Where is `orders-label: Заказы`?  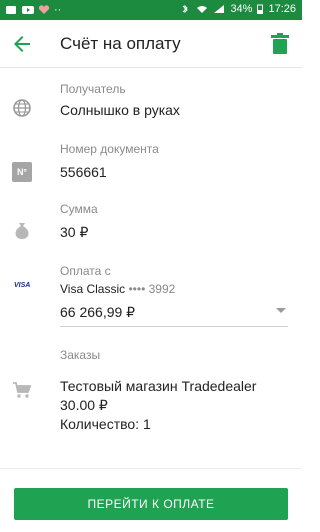 orders-label: Заказы is located at coordinates (80, 355).